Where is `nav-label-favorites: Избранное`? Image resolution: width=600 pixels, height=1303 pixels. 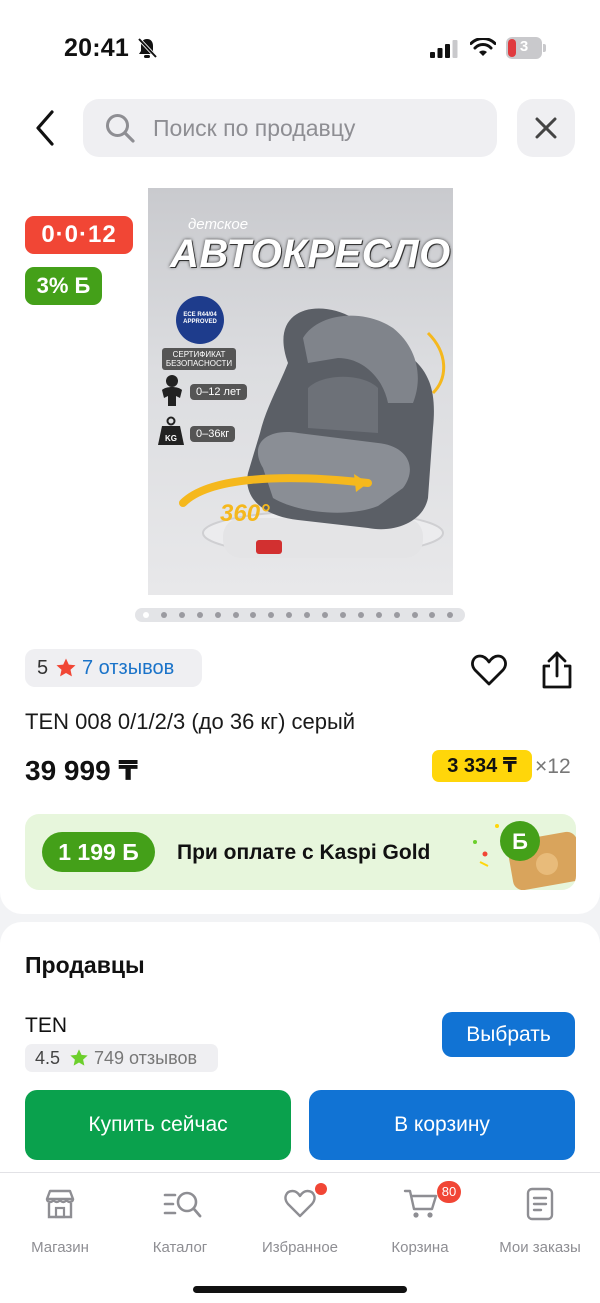 nav-label-favorites: Избранное is located at coordinates (300, 1247).